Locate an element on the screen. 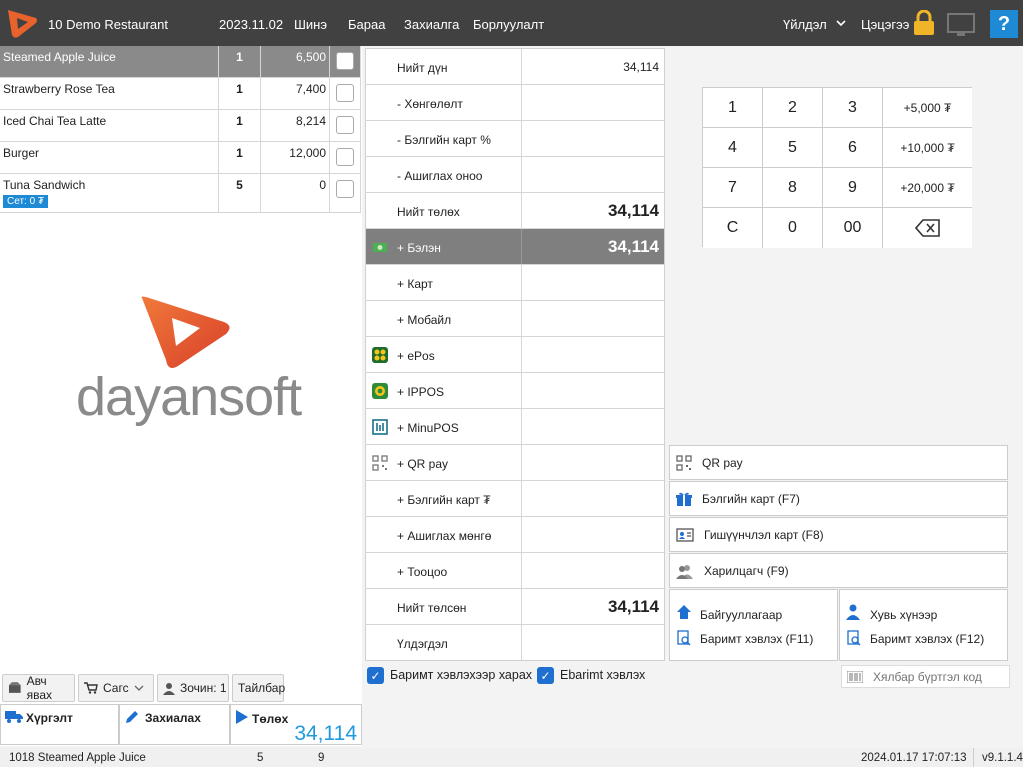 Image resolution: width=1023 pixels, height=767 pixels. barcode-input is located at coordinates (938, 676).